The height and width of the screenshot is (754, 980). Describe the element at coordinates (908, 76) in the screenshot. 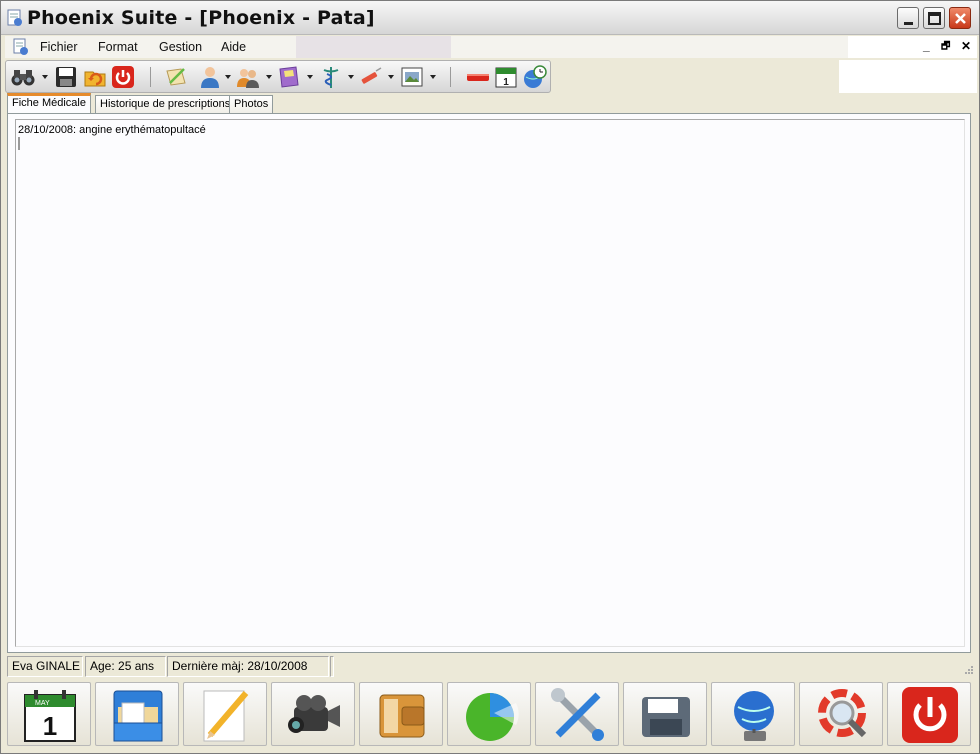

I see `toolbar-right-area` at that location.